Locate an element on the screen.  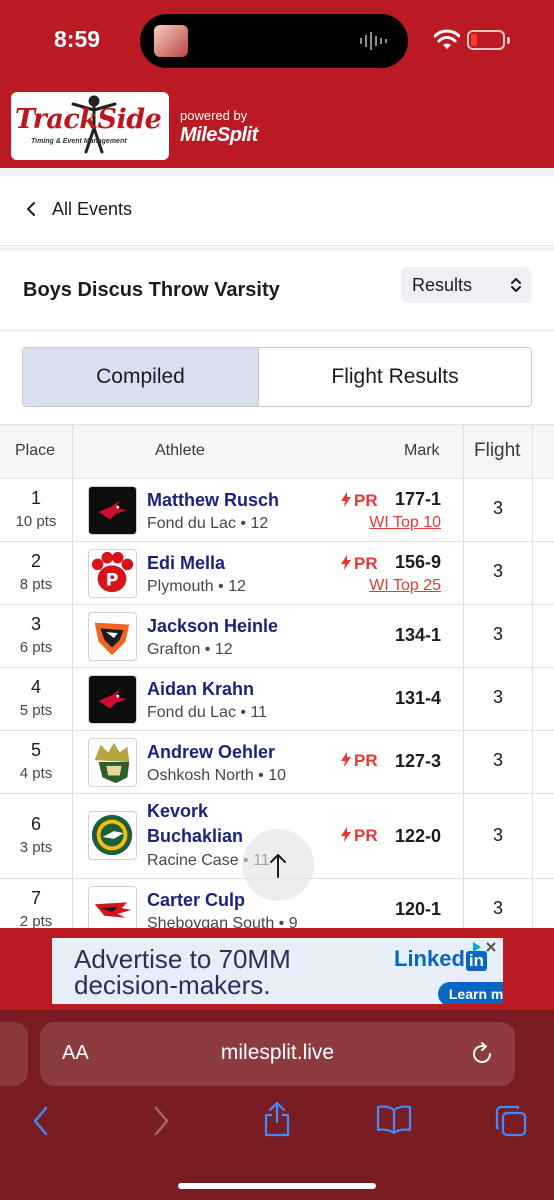
mark: 131-4 is located at coordinates (417, 698).